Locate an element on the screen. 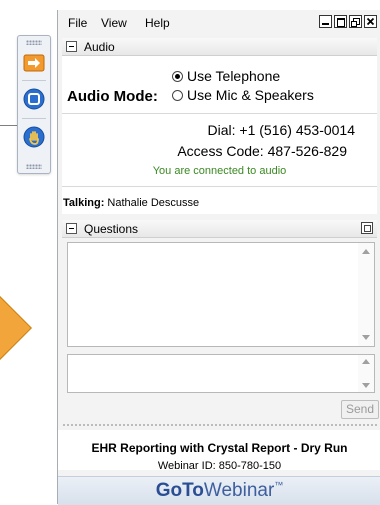 The height and width of the screenshot is (505, 380). window-controls is located at coordinates (348, 21).